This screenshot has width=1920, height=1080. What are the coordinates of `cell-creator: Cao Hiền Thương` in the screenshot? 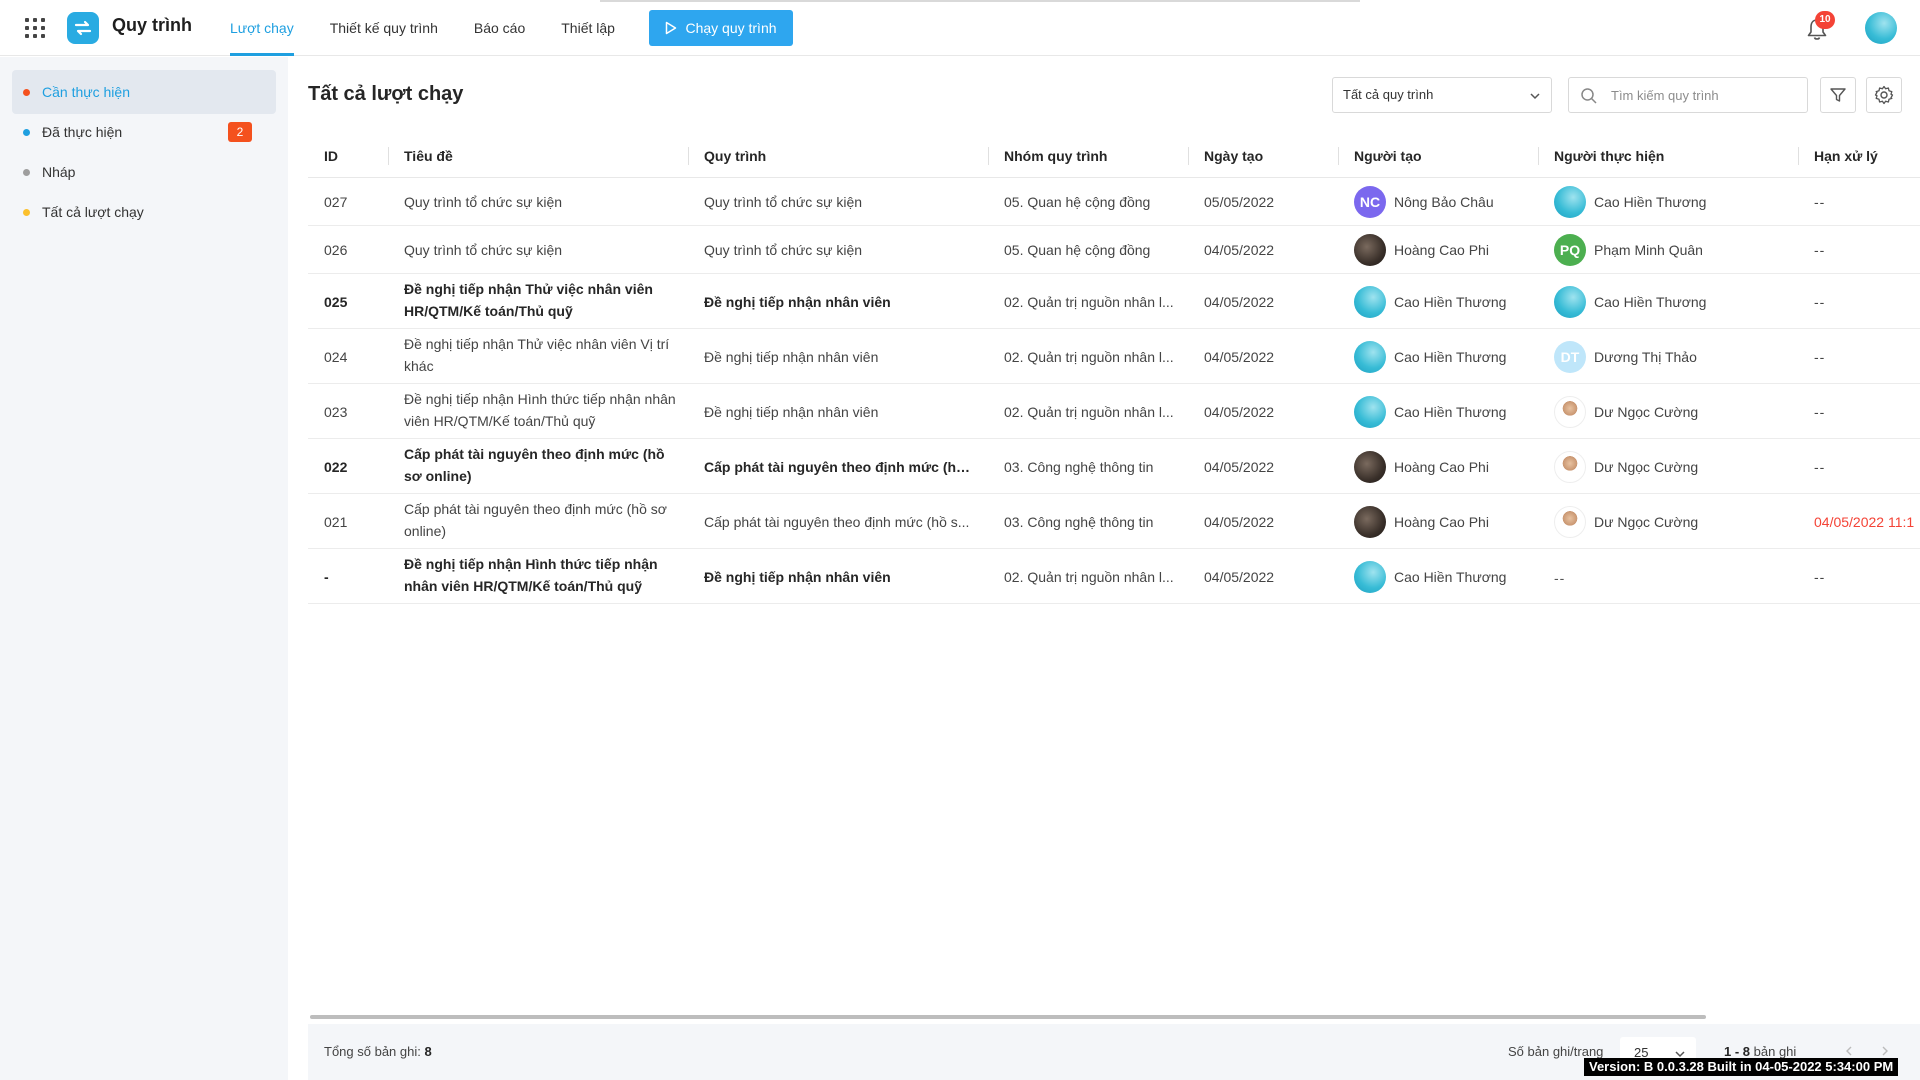 It's located at (1430, 356).